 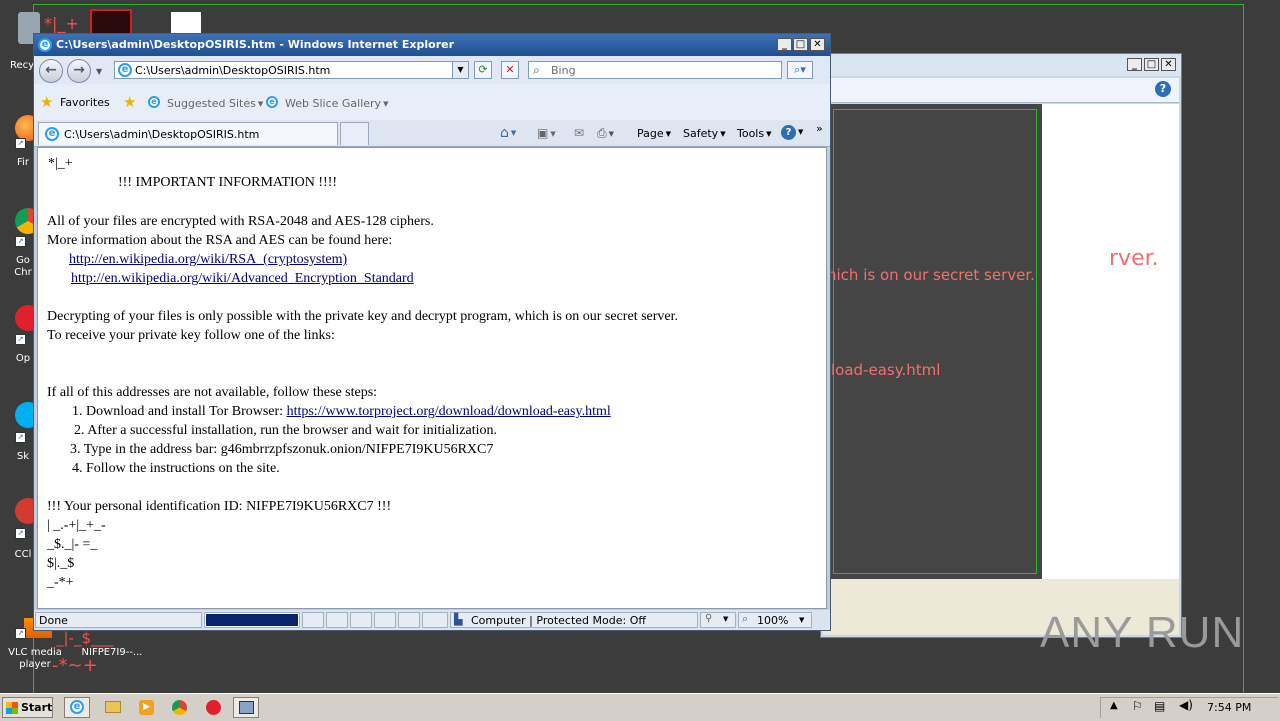 I want to click on start-button: Start, so click(x=27, y=707).